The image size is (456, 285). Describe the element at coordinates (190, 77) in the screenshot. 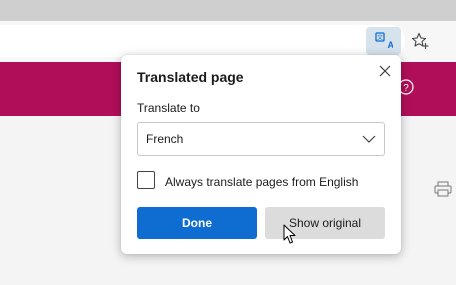

I see `popup-title: Translated page` at that location.